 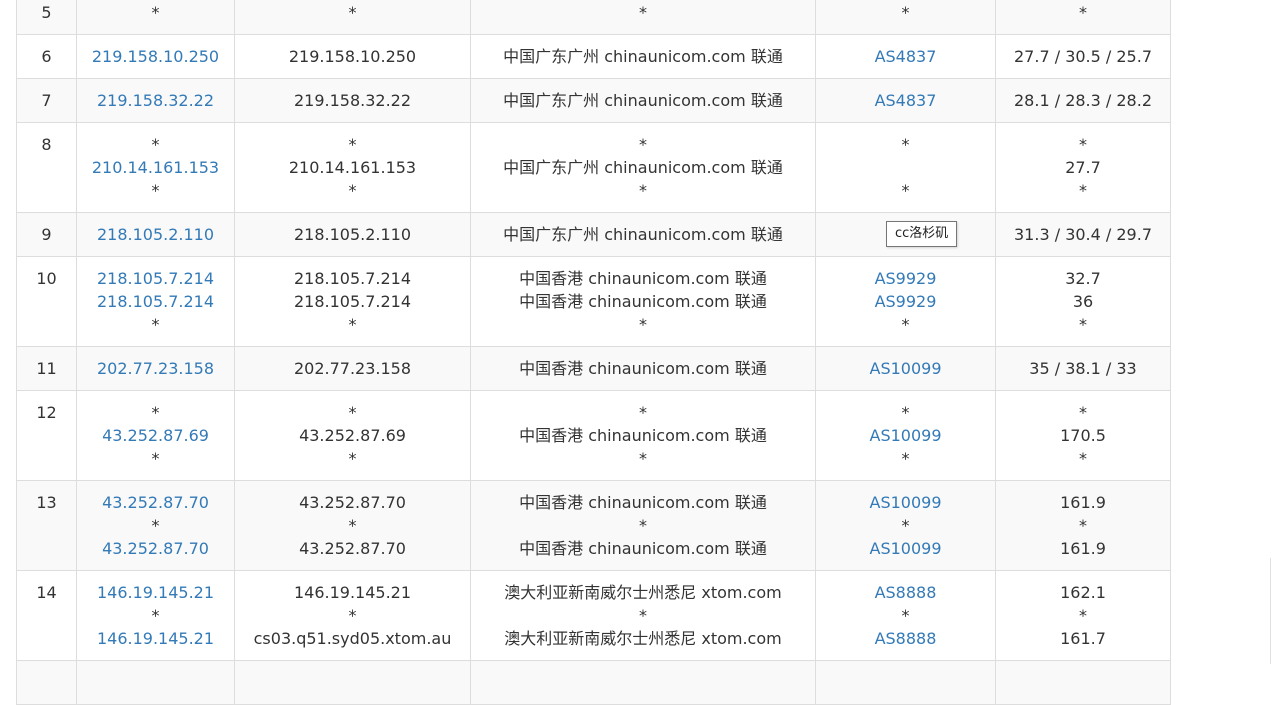 I want to click on page-scrollbar-edge, so click(x=1275, y=611).